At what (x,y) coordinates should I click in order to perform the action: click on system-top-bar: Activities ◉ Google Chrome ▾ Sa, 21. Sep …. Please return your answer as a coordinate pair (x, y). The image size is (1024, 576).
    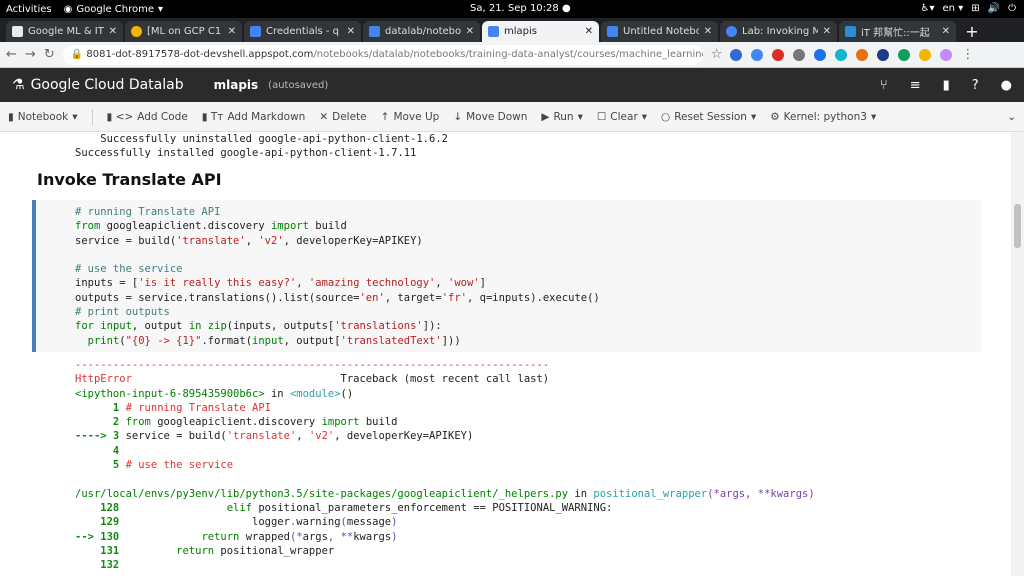
    Looking at the image, I should click on (512, 9).